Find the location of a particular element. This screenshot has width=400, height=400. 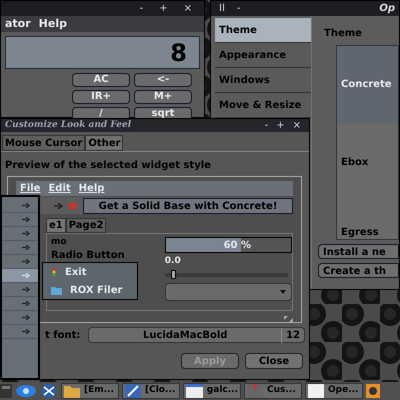

window-title: Op is located at coordinates (387, 9).